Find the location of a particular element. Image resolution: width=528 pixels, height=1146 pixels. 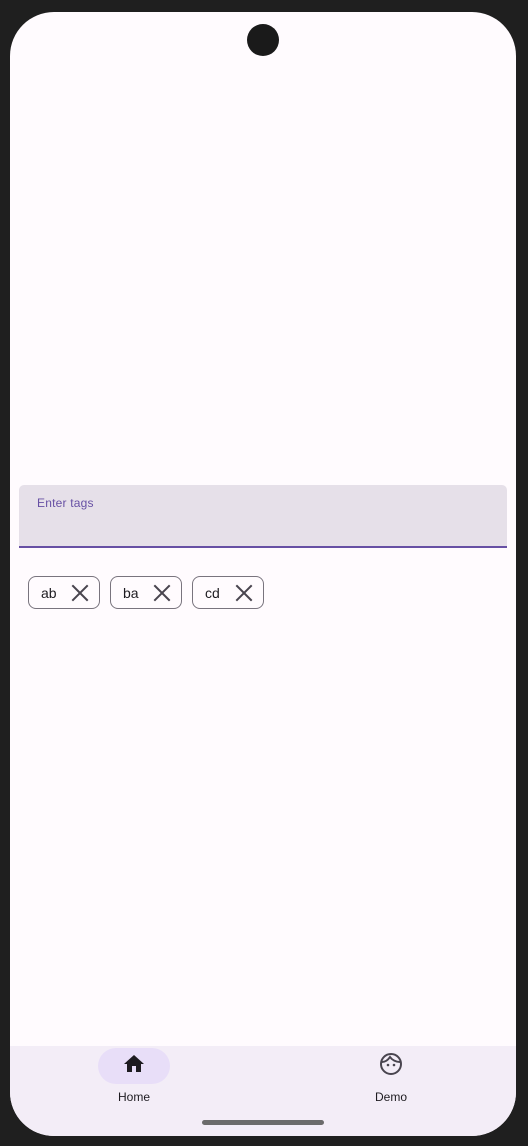

tag-chip-label: ba is located at coordinates (131, 592).